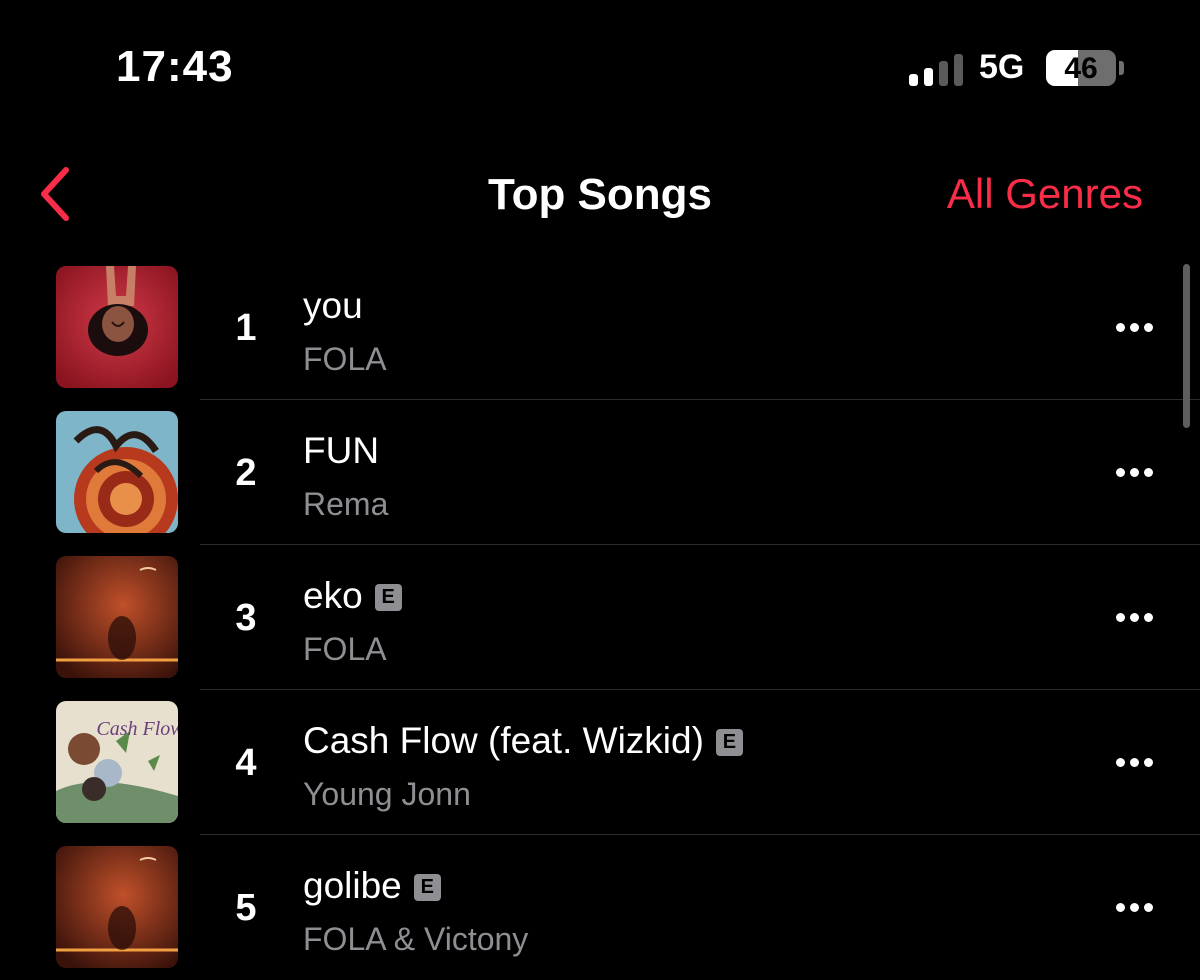  What do you see at coordinates (333, 595) in the screenshot?
I see `song-title: eko` at bounding box center [333, 595].